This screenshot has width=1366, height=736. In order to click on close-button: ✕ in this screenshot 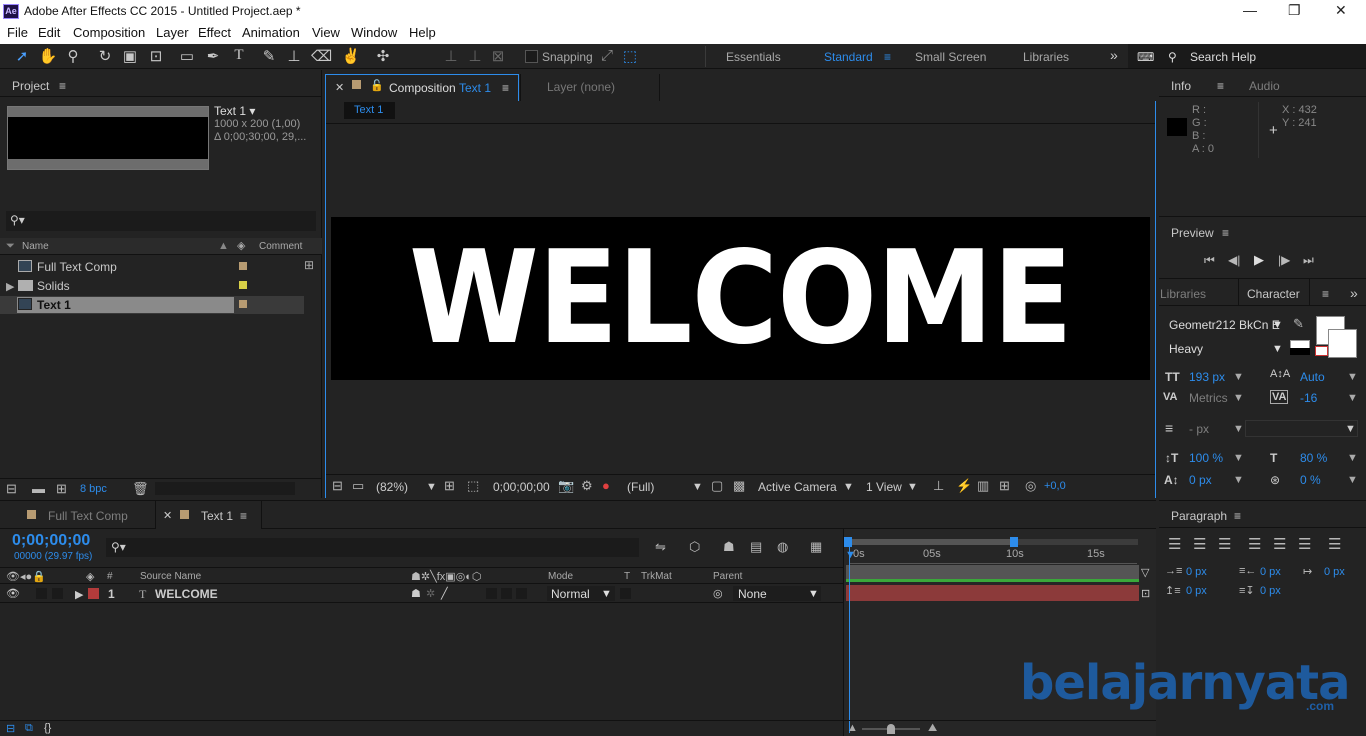, I will do `click(1341, 10)`.